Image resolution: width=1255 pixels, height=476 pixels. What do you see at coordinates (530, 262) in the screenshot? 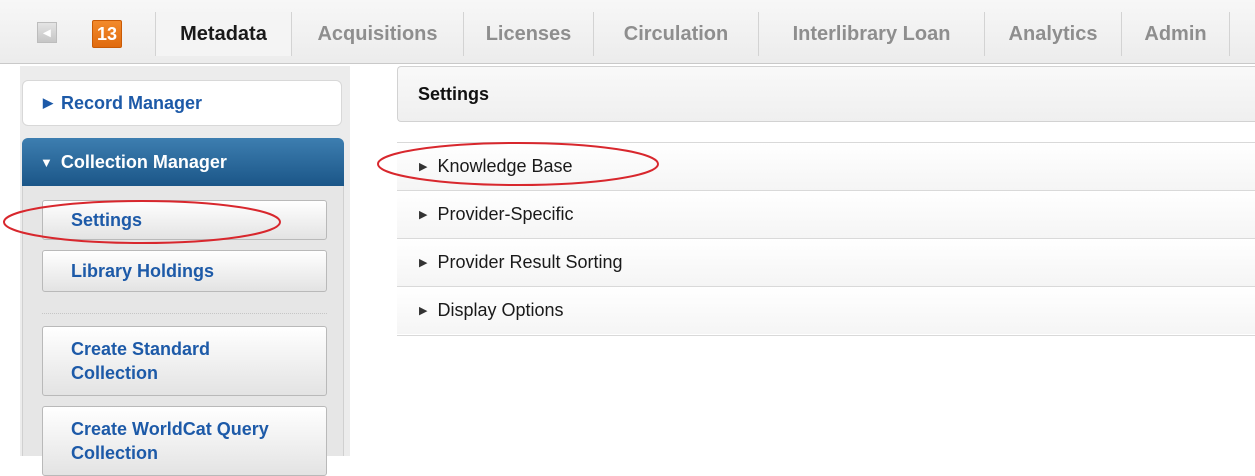
I see `section-label: Provider Result Sorting` at bounding box center [530, 262].